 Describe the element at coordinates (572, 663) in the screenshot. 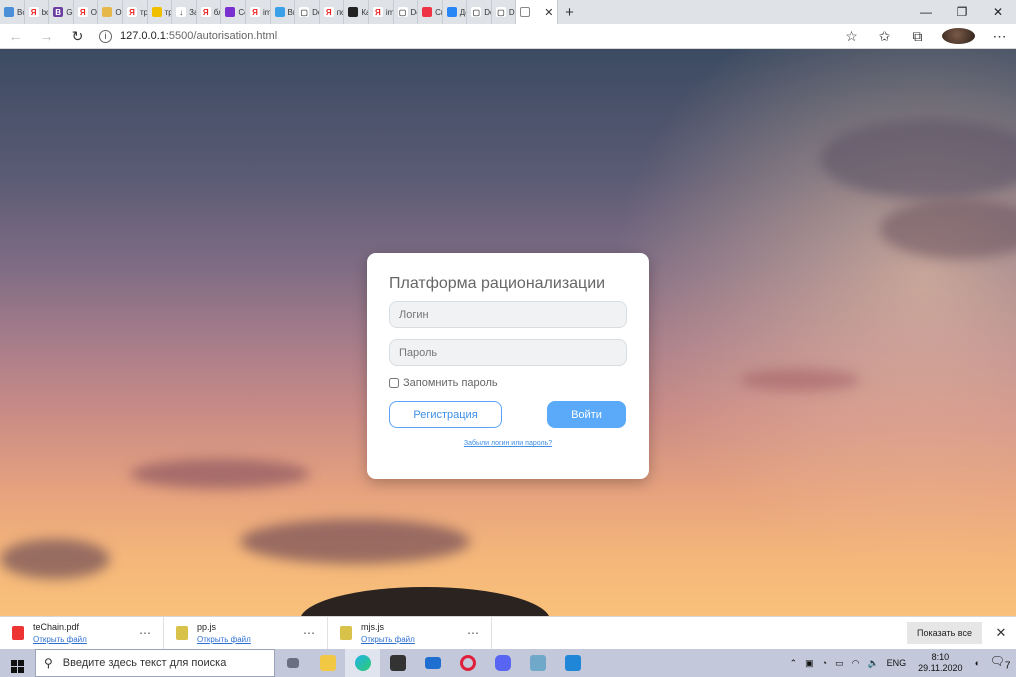

I see `vscode-icon` at that location.